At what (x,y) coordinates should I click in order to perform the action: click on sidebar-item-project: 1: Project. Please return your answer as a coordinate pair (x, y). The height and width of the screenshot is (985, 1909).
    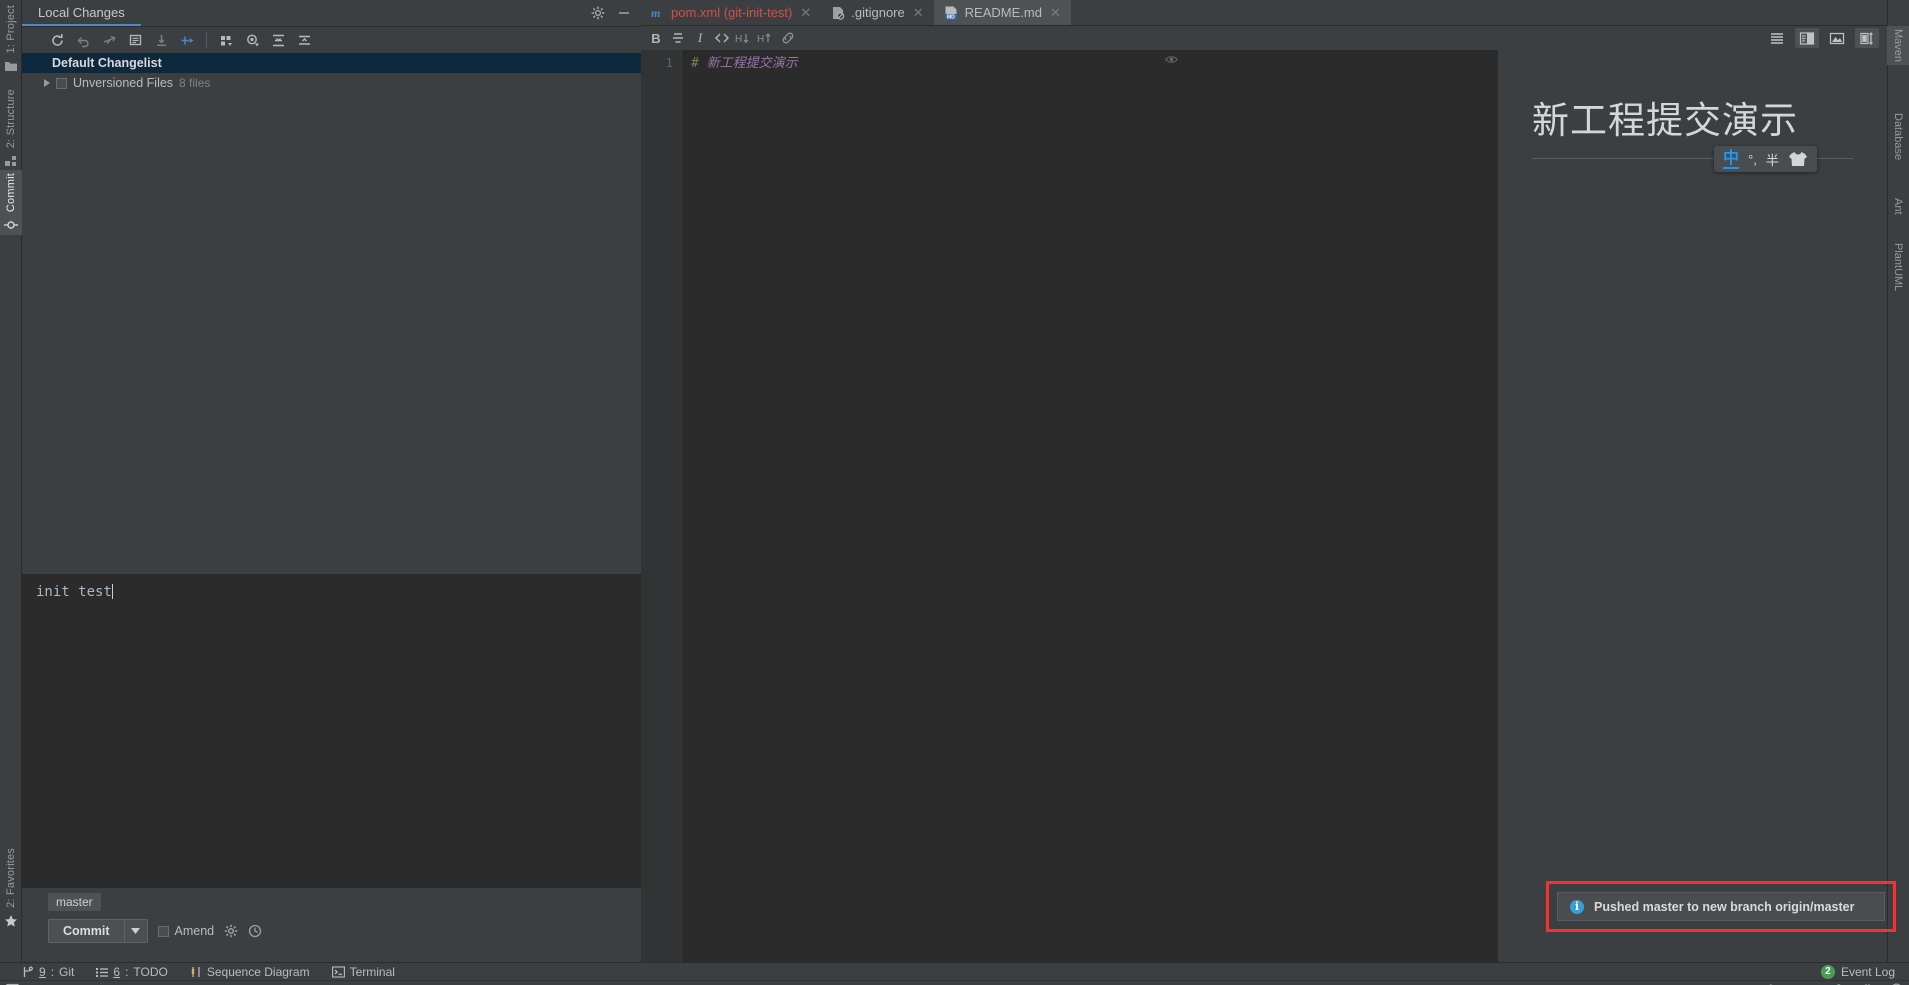
    Looking at the image, I should click on (11, 39).